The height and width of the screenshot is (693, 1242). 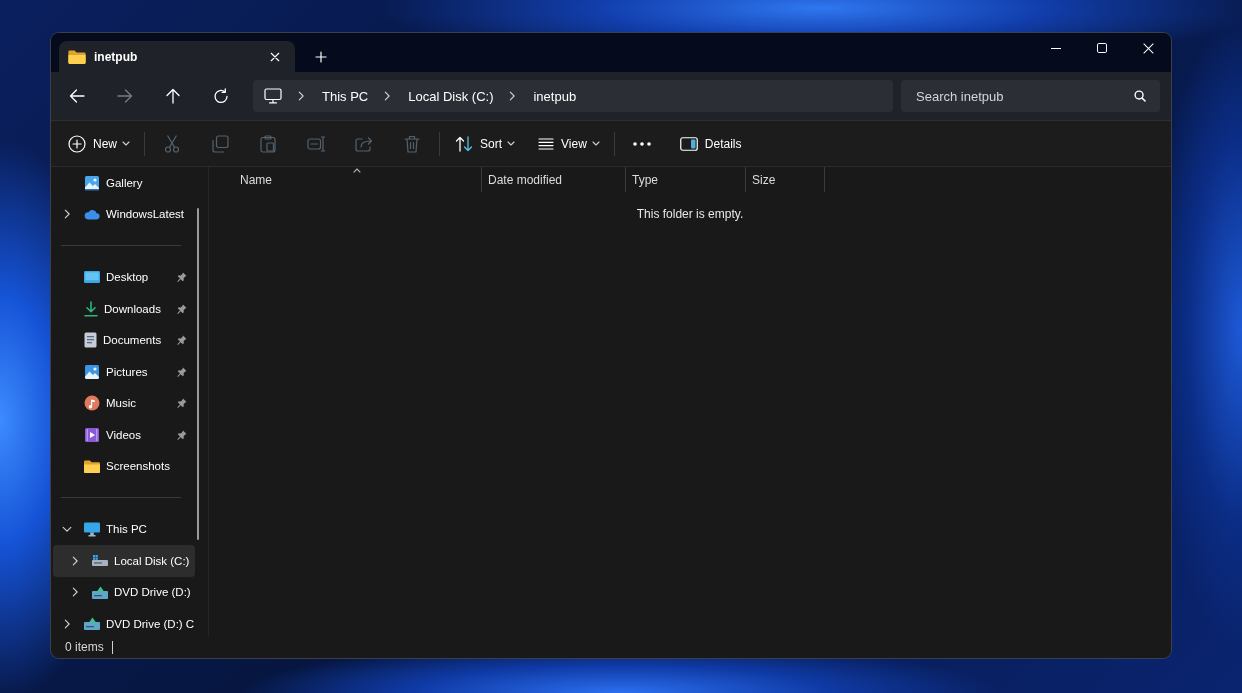 What do you see at coordinates (92, 277) in the screenshot?
I see `desktop-icon` at bounding box center [92, 277].